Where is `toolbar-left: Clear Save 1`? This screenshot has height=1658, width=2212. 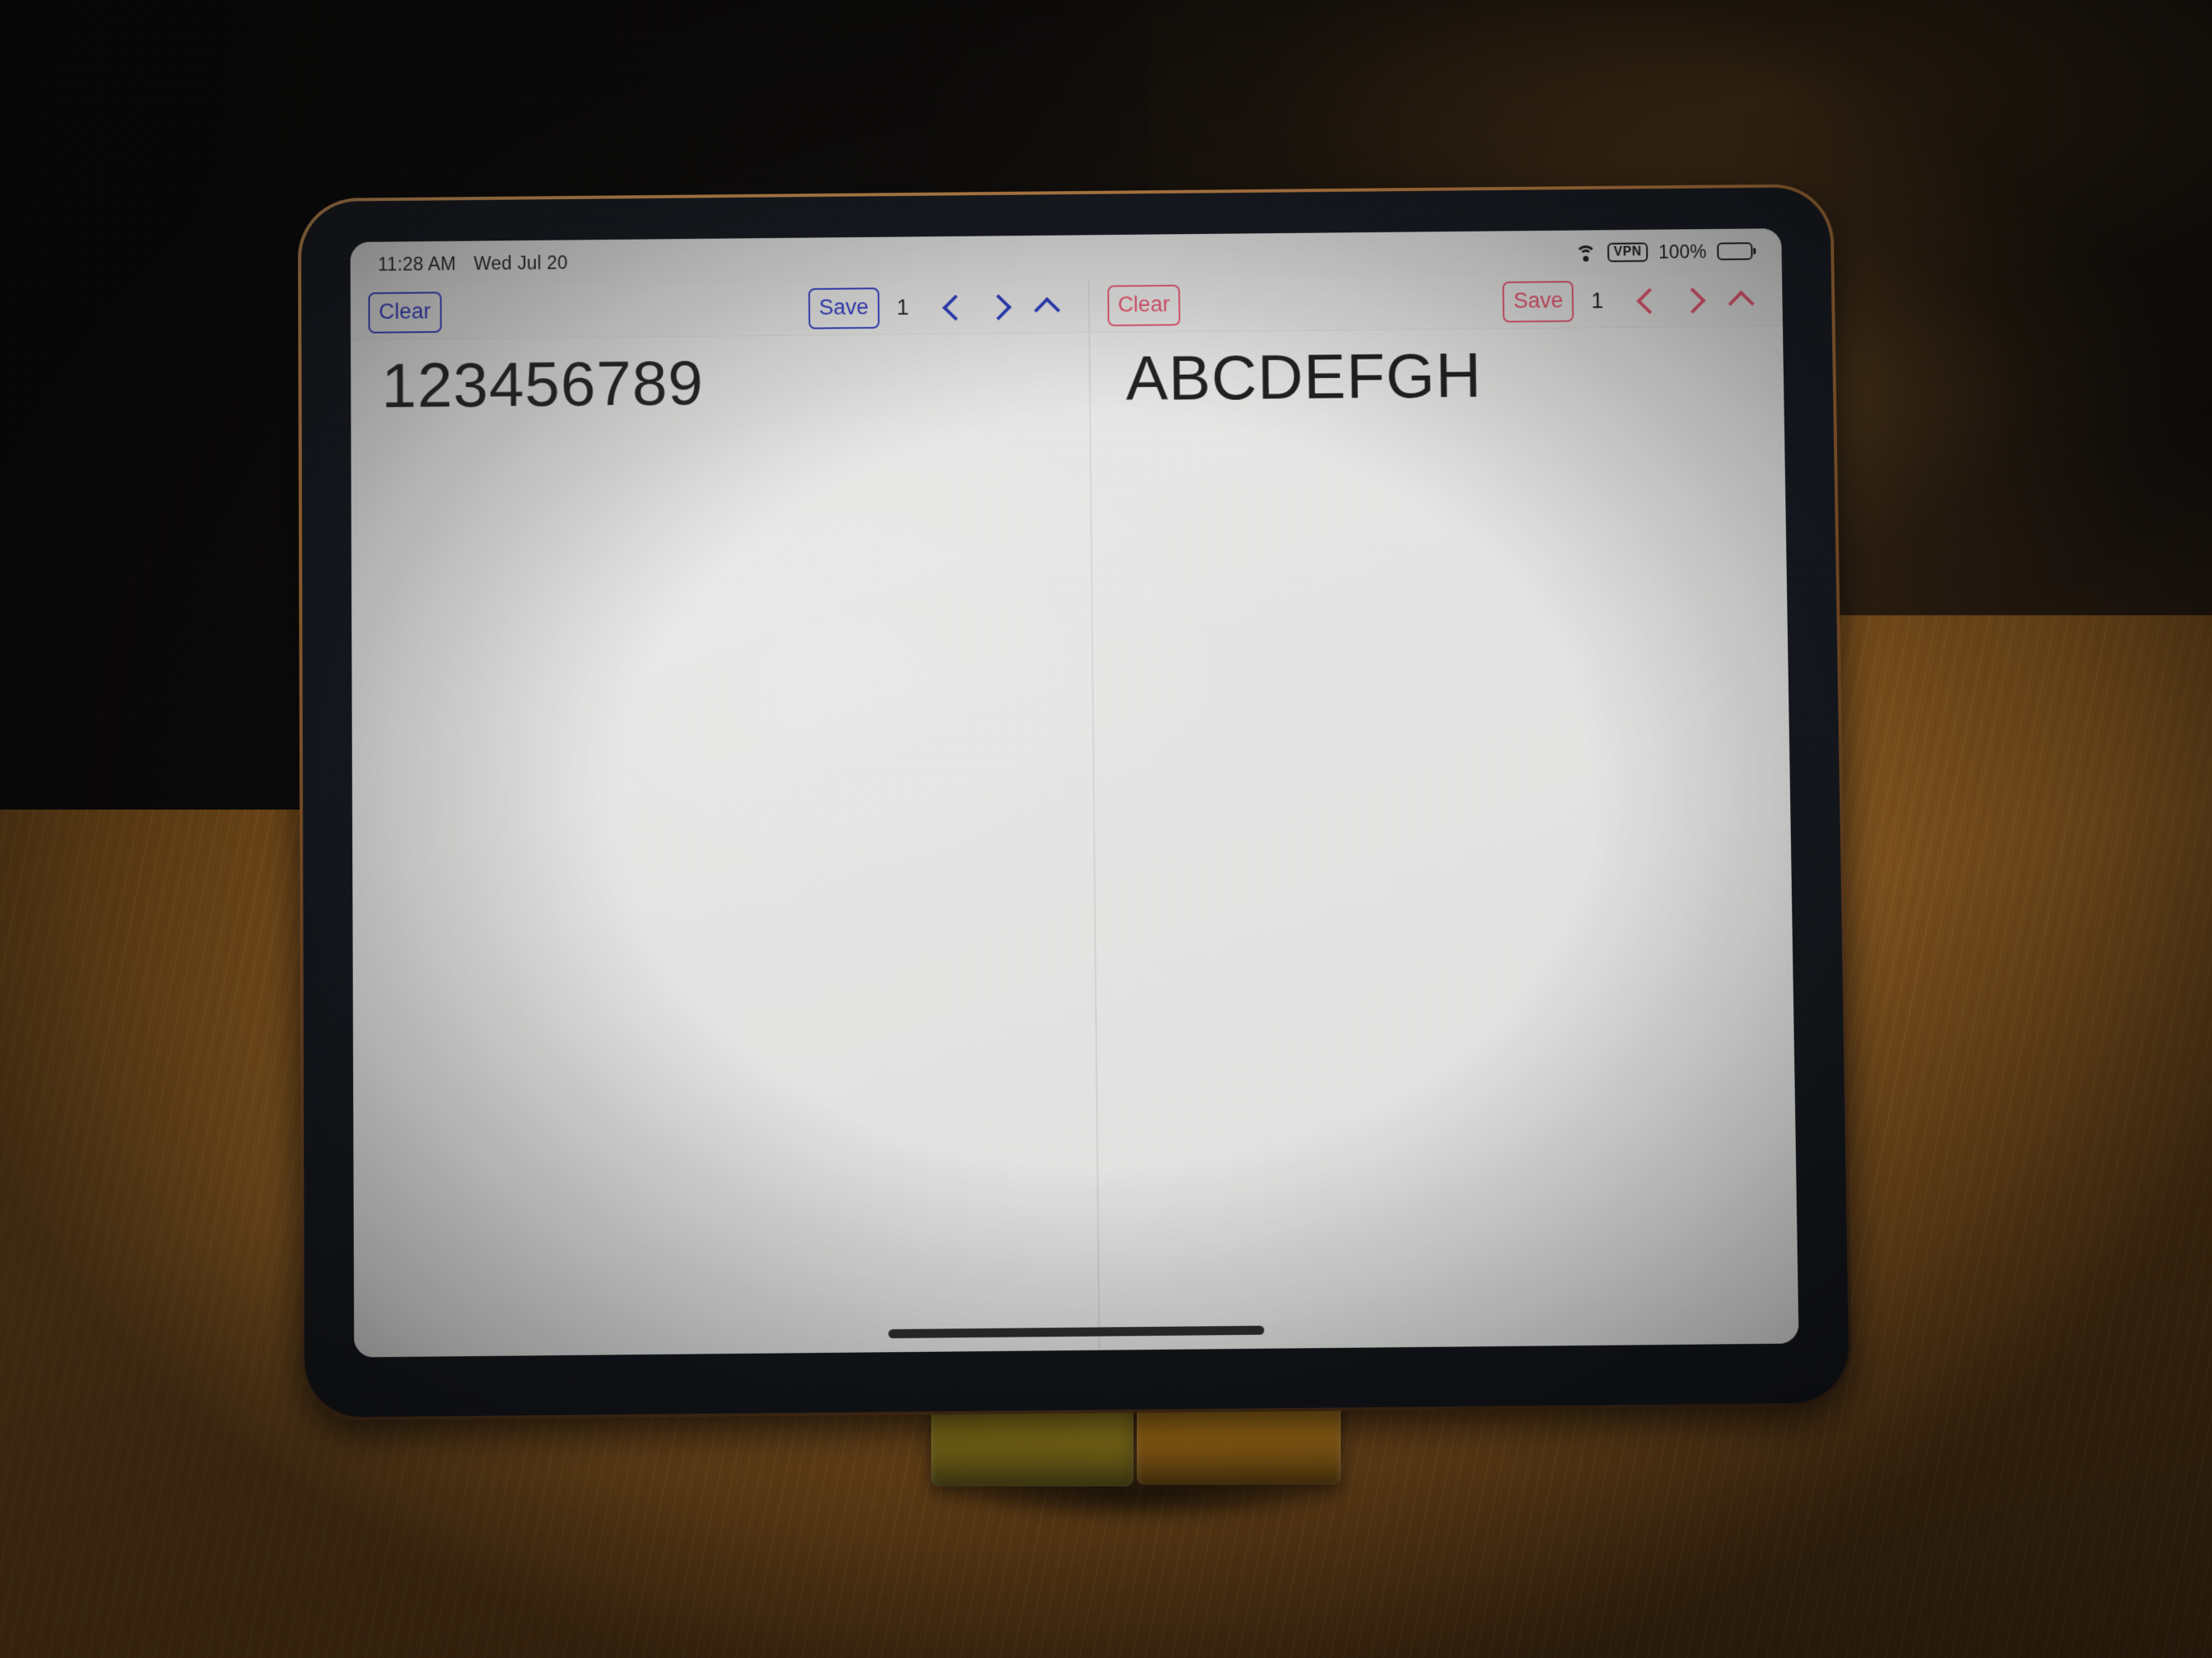
toolbar-left: Clear Save 1 is located at coordinates (719, 309).